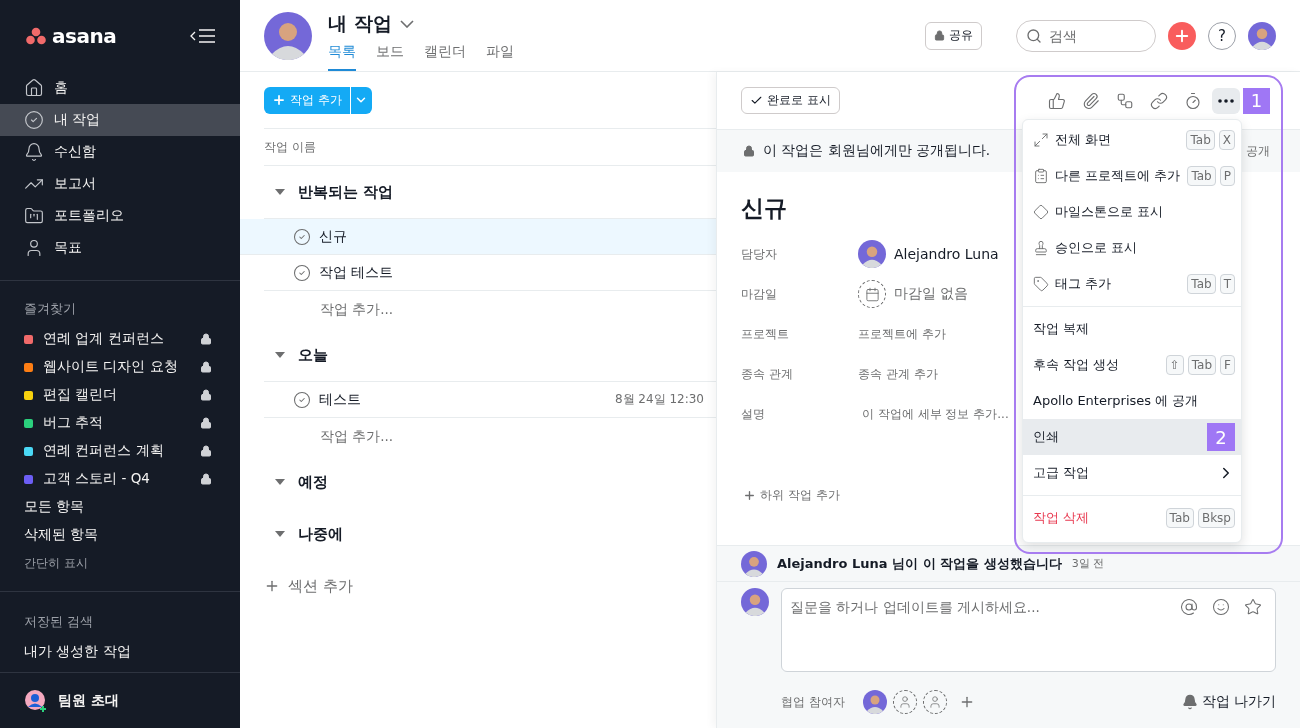  What do you see at coordinates (877, 151) in the screenshot?
I see `privacy-notice: 이 작업은 회원님에게만 공개됩니다.` at bounding box center [877, 151].